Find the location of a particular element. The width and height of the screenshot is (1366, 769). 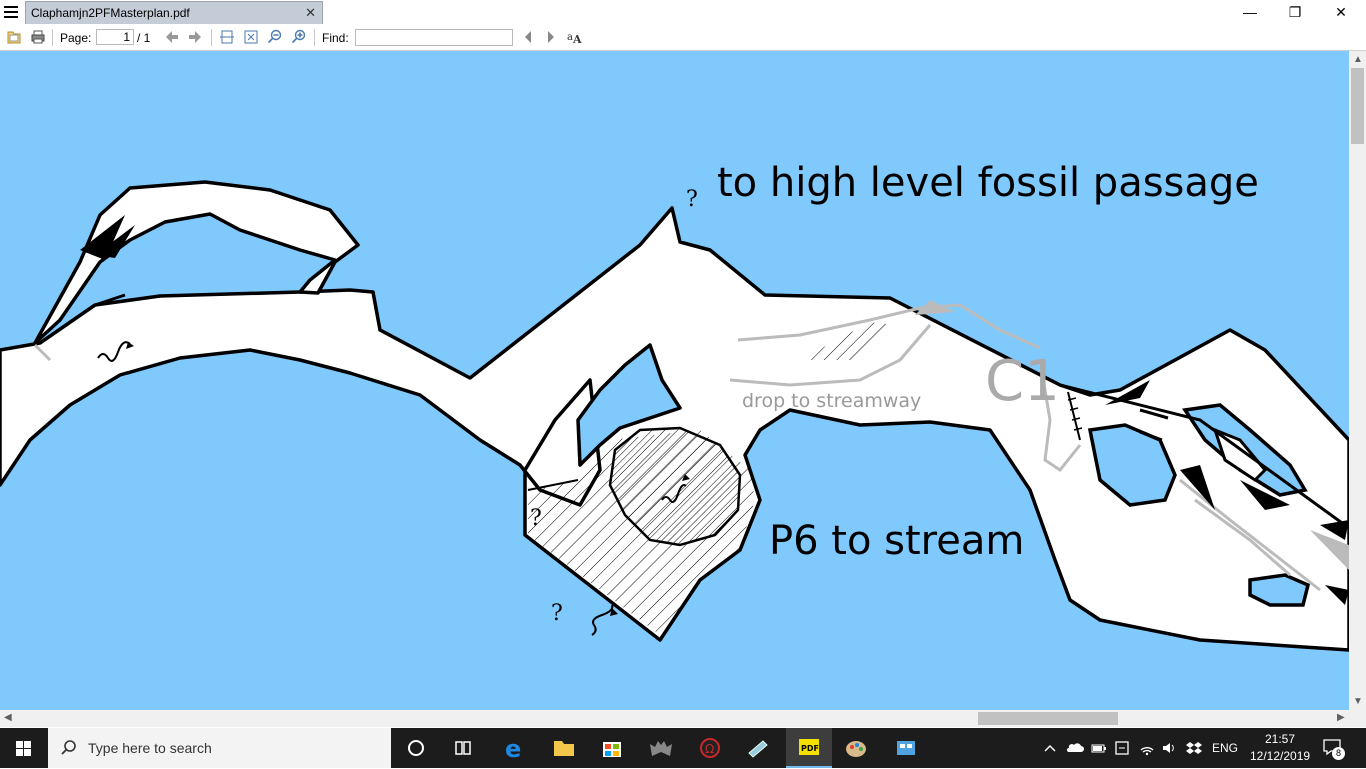

search-icon is located at coordinates (68, 747).